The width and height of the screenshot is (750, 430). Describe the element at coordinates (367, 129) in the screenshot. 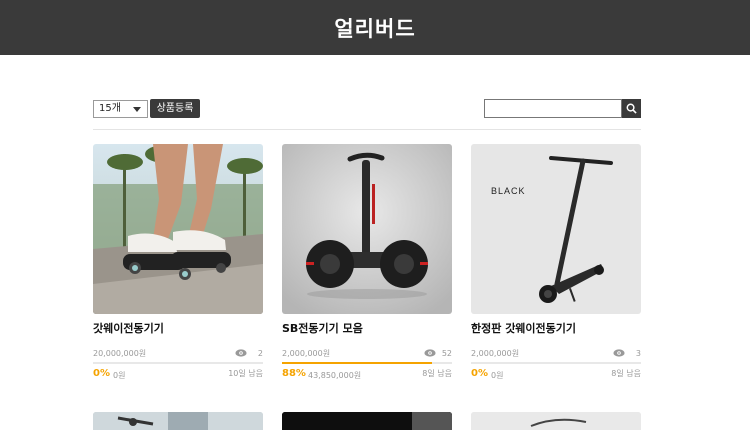

I see `divider` at that location.